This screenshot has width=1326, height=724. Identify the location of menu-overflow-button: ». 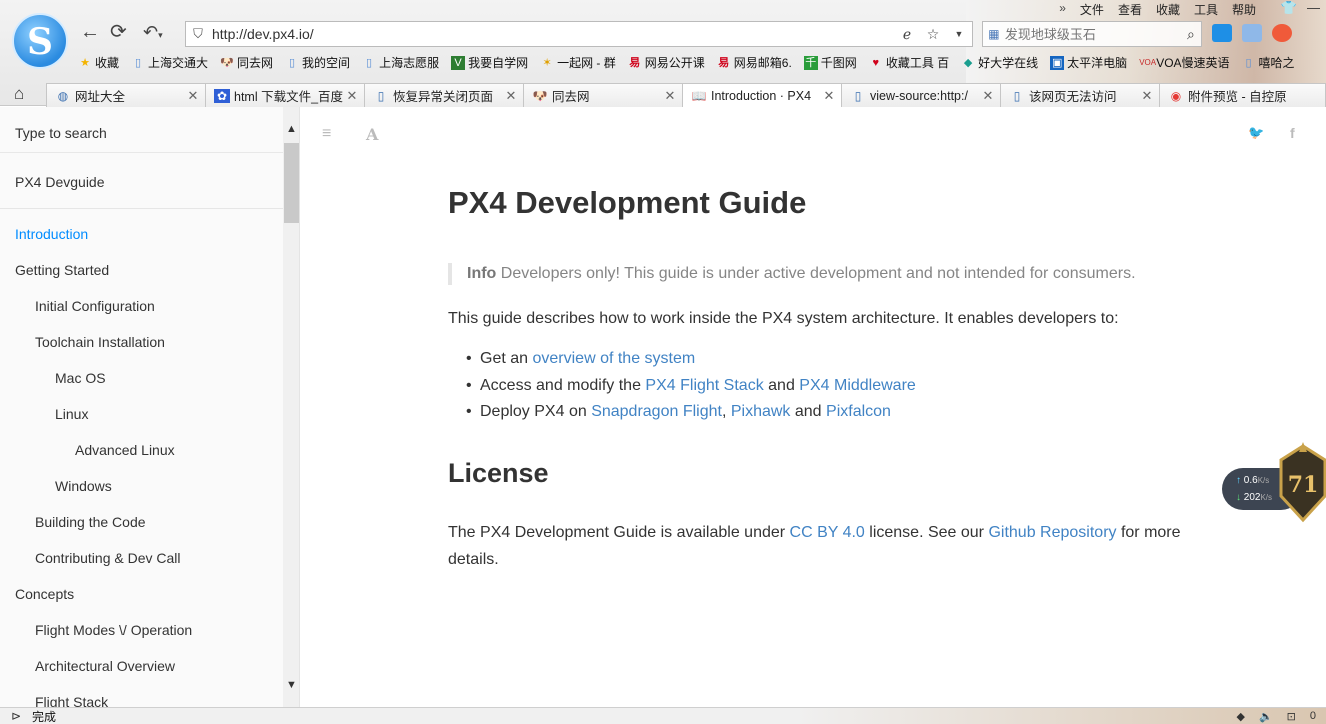
(1062, 9).